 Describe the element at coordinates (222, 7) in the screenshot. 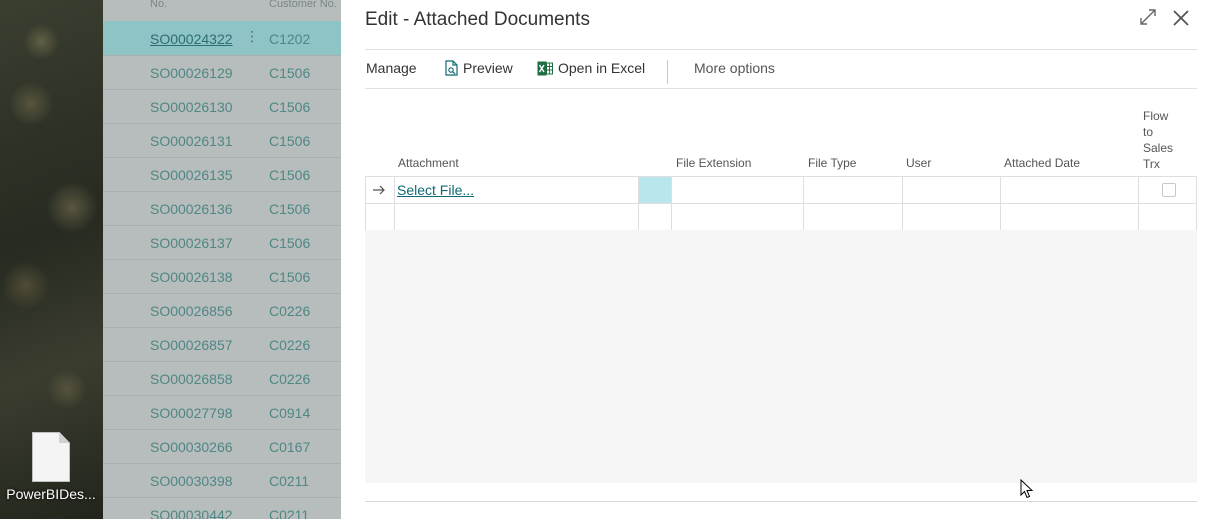

I see `list-header: No. Customer No.` at that location.